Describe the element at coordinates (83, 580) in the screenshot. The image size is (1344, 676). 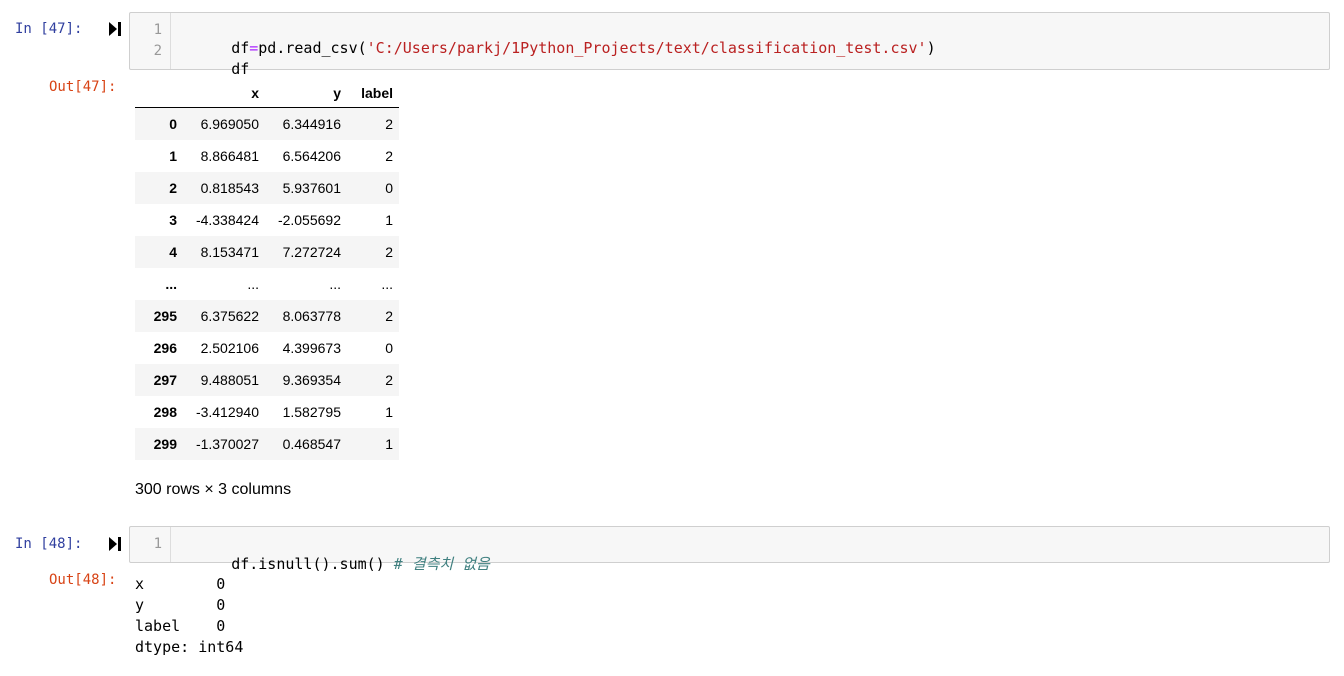
I see `out-prompt: Out[48]:` at that location.